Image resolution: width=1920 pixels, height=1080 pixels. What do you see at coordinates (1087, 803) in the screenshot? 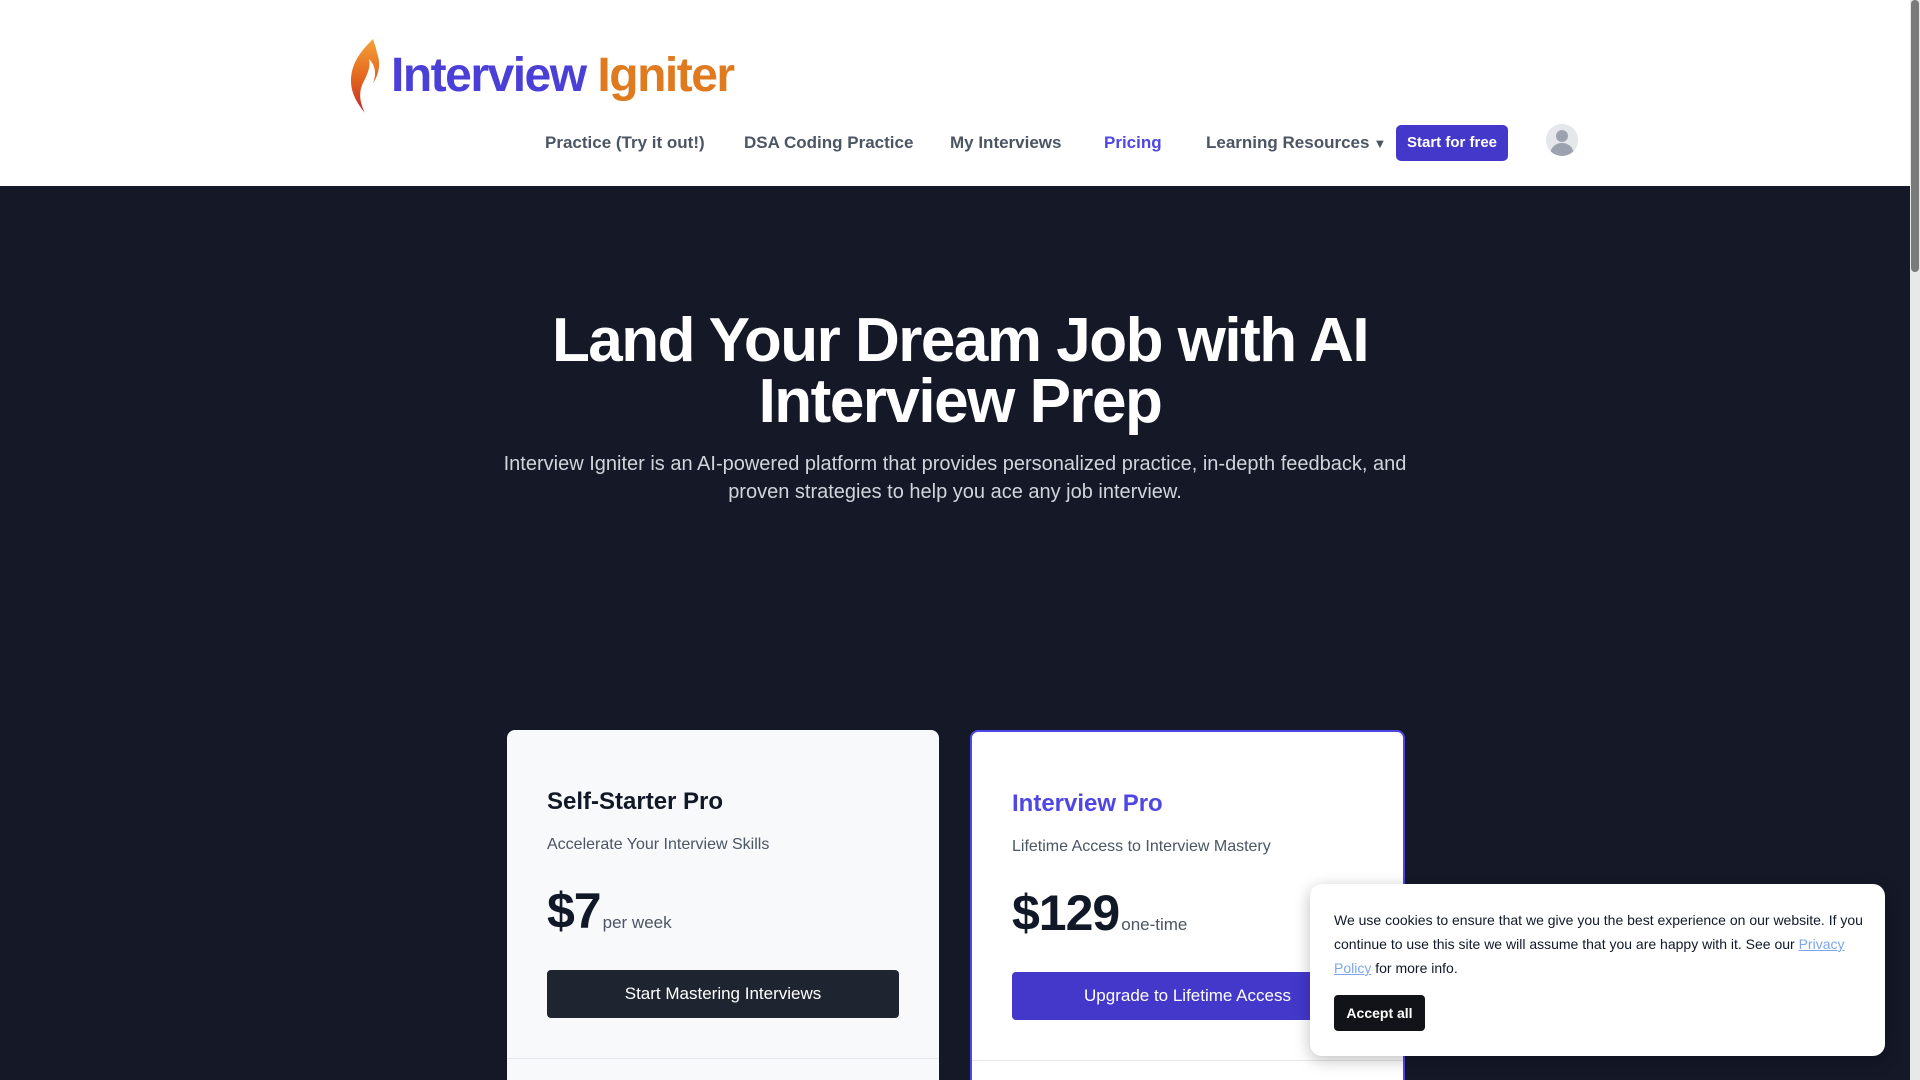
I see `plan-title: Interview Pro` at bounding box center [1087, 803].